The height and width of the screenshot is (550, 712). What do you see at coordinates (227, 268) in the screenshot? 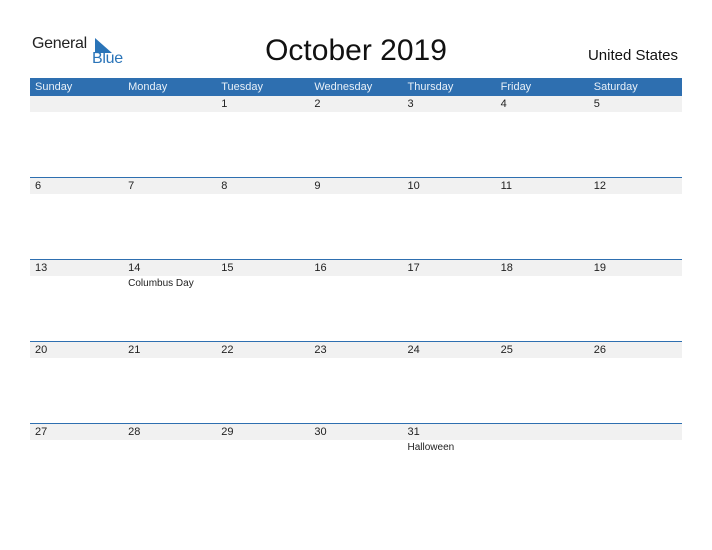
I see `day-number: 15` at bounding box center [227, 268].